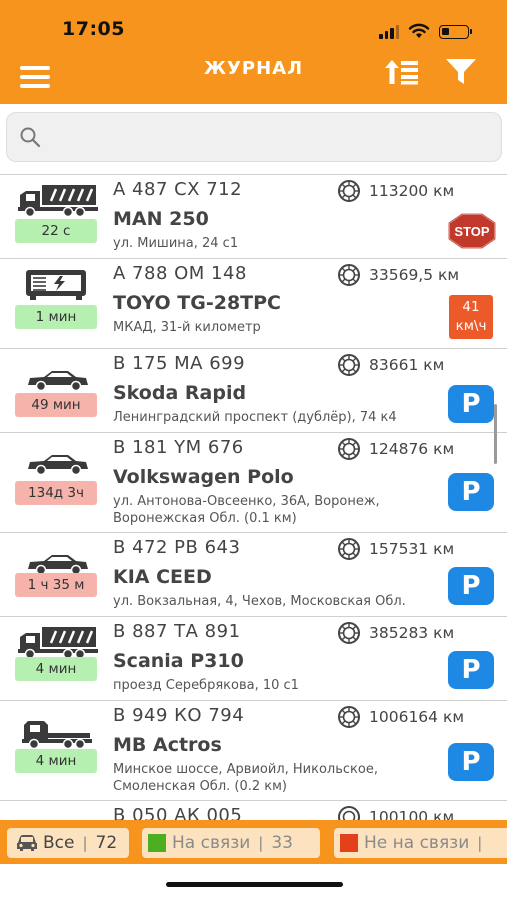 The height and width of the screenshot is (900, 507). I want to click on vehicle-name: MB Actros, so click(167, 745).